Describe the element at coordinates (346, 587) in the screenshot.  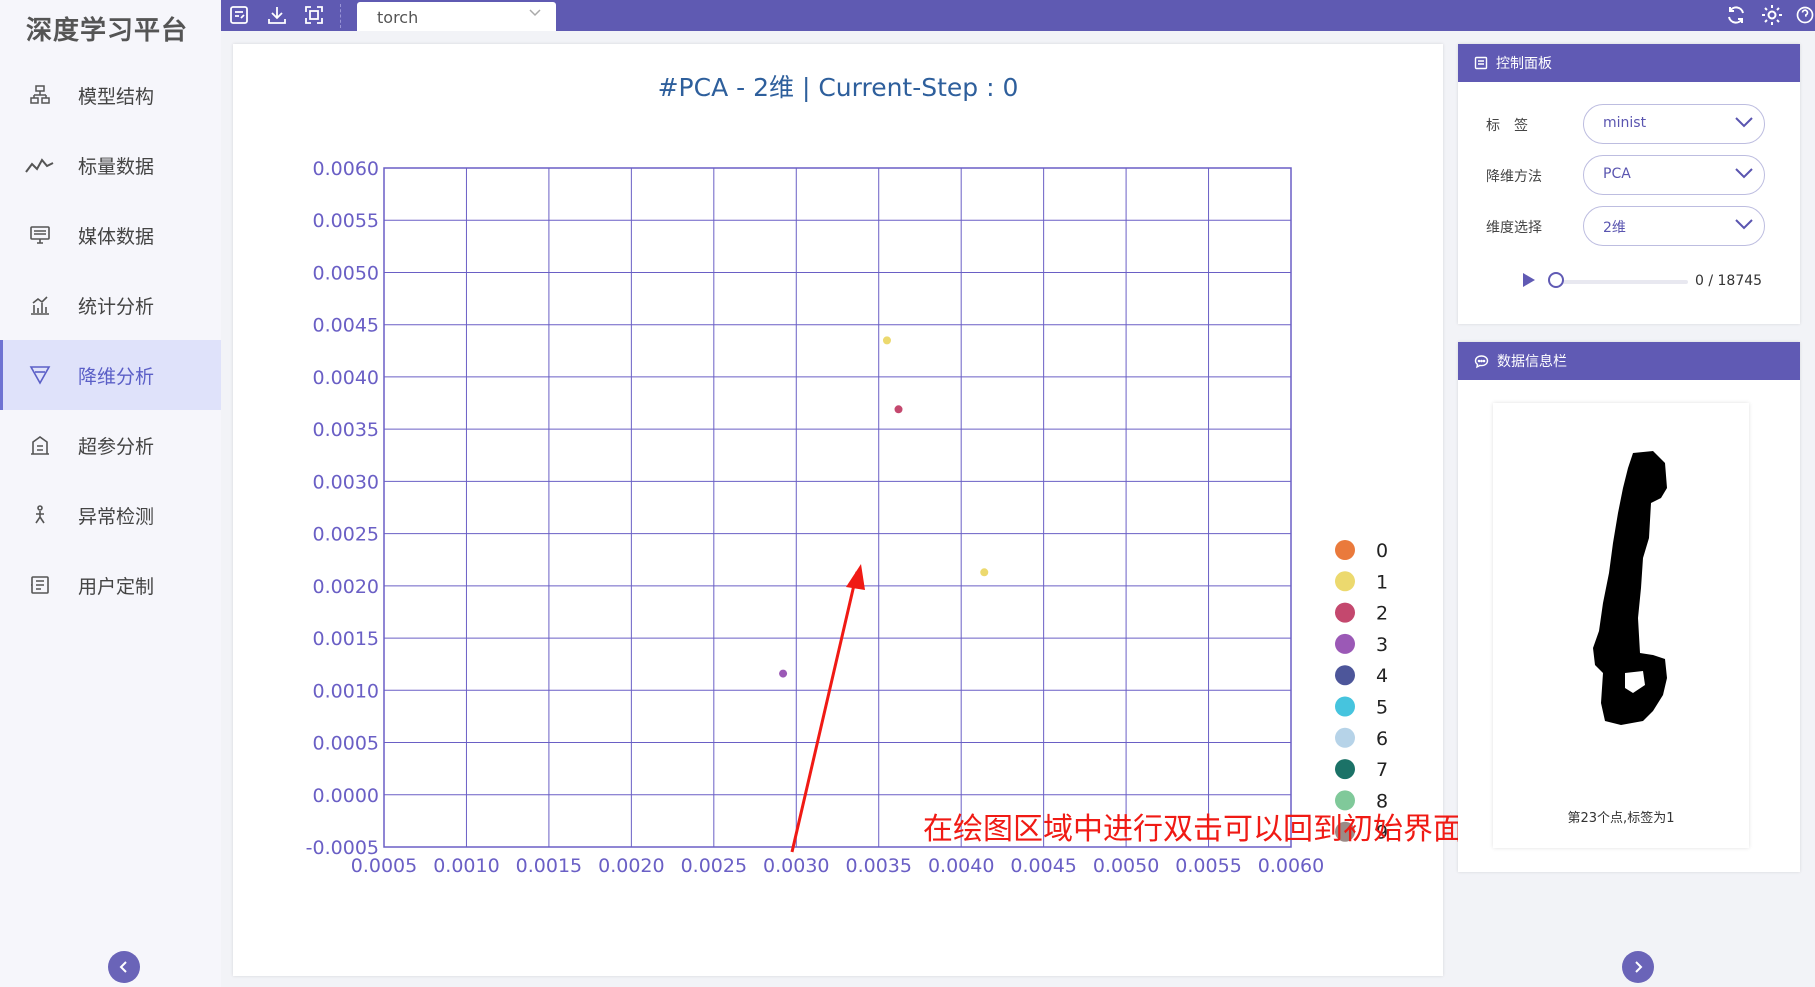
I see `y-tick-label: 0.0020` at that location.